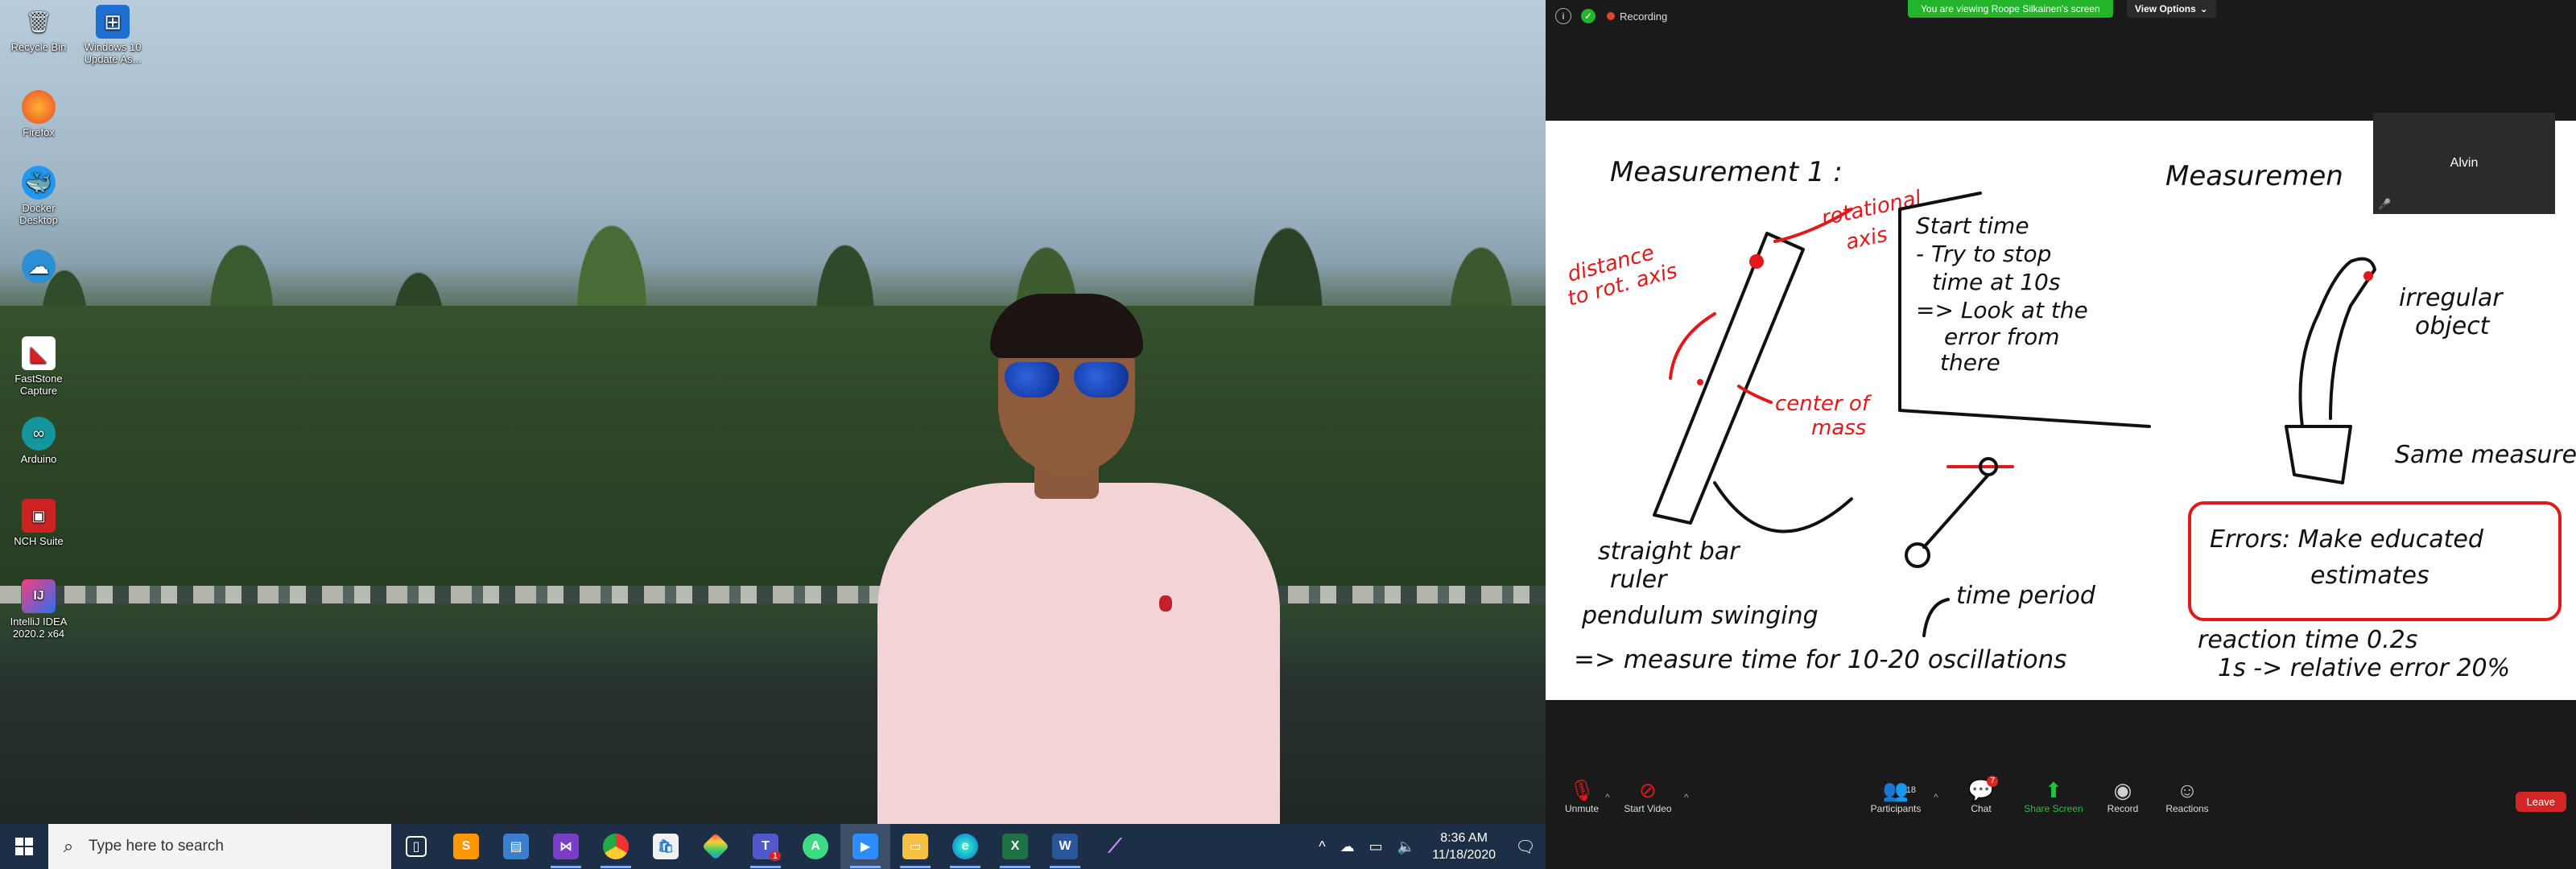  I want to click on taskbar-search-box: ⌕ Type here to search, so click(219, 846).